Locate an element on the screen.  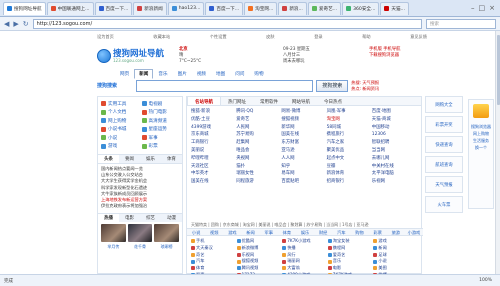
video-caption: 花千骨 is located at coordinates (140, 247).